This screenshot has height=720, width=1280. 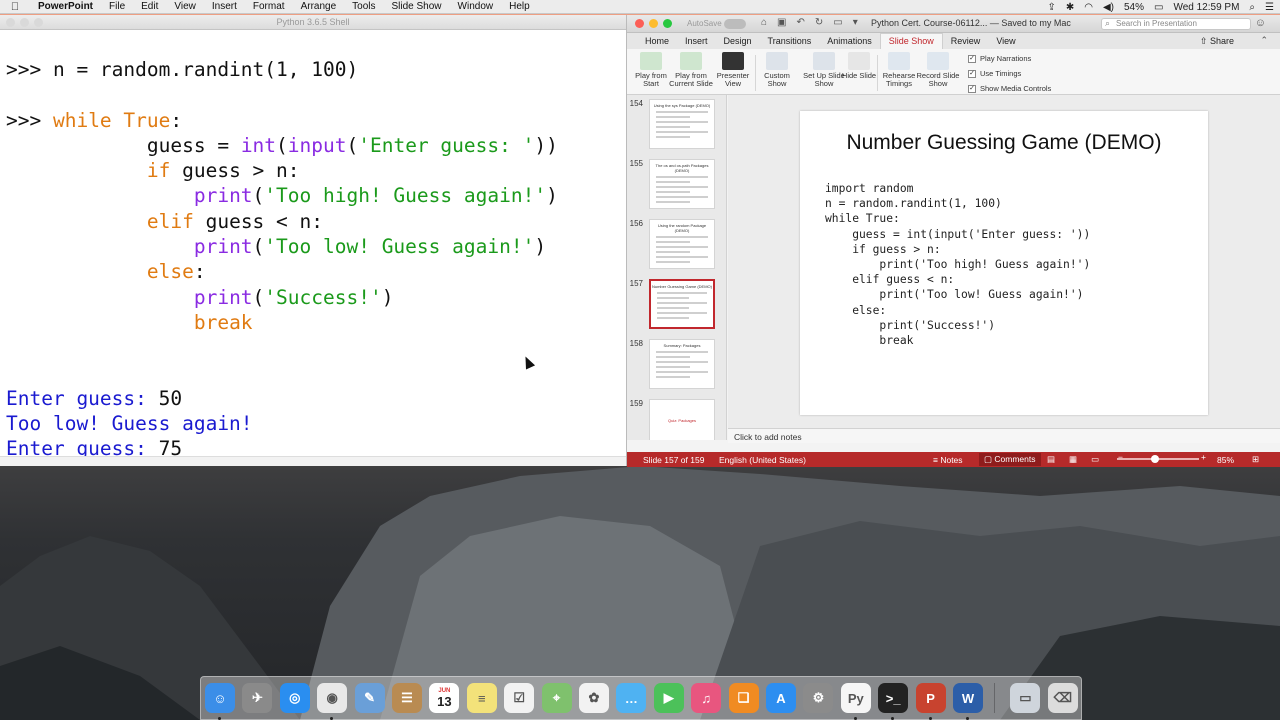 I want to click on safari-icon: ◎, so click(x=294, y=698).